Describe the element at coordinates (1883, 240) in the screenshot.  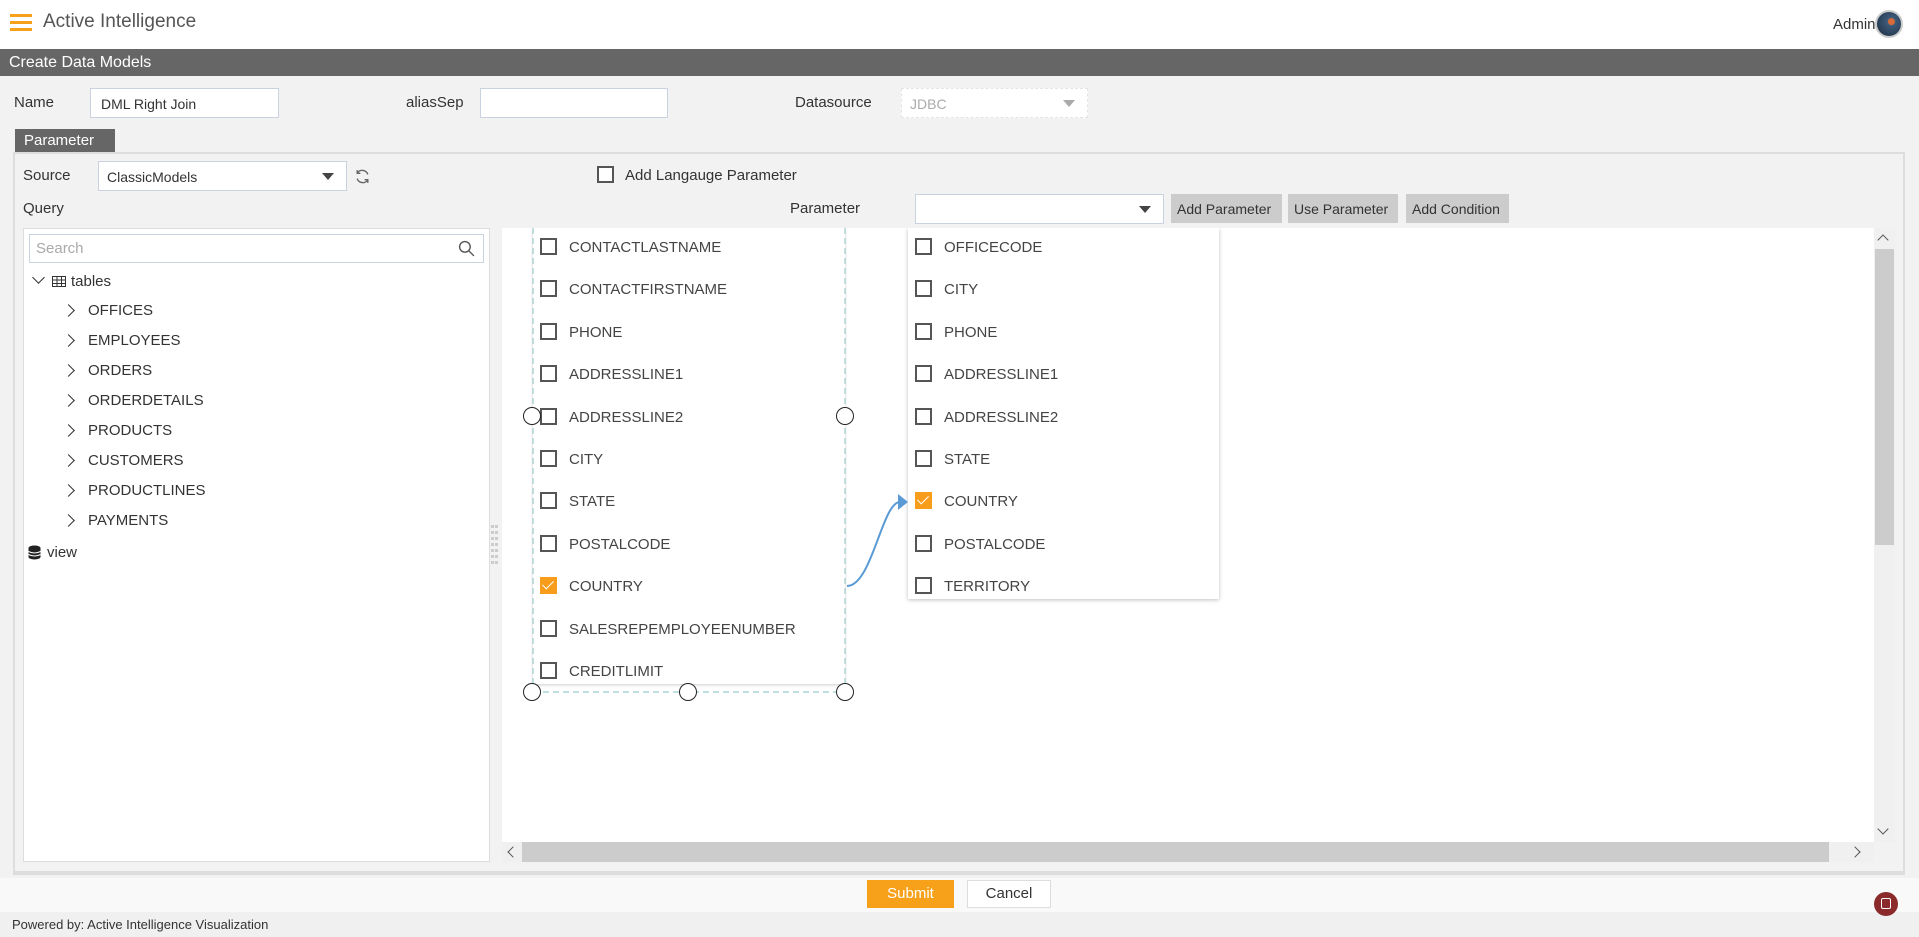
I see `scroll-up-icon` at that location.